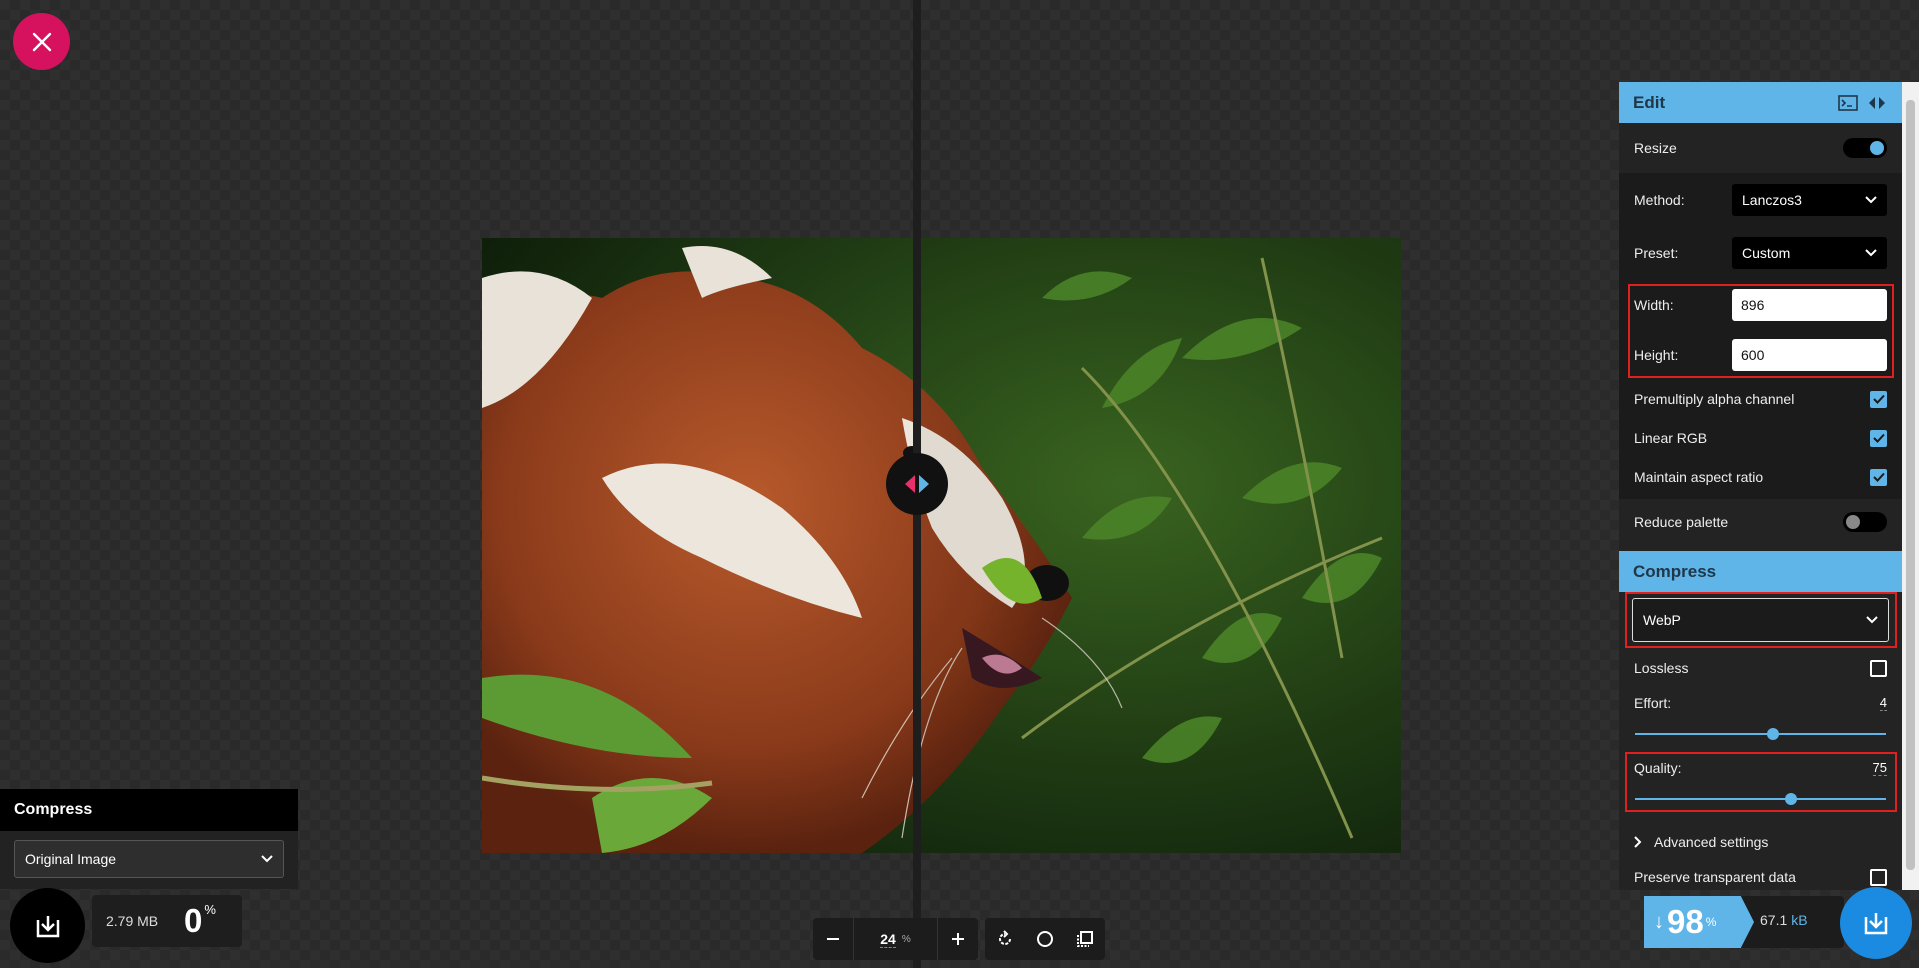  Describe the element at coordinates (167, 921) in the screenshot. I see `left-stats: 2.79 MB 0%` at that location.